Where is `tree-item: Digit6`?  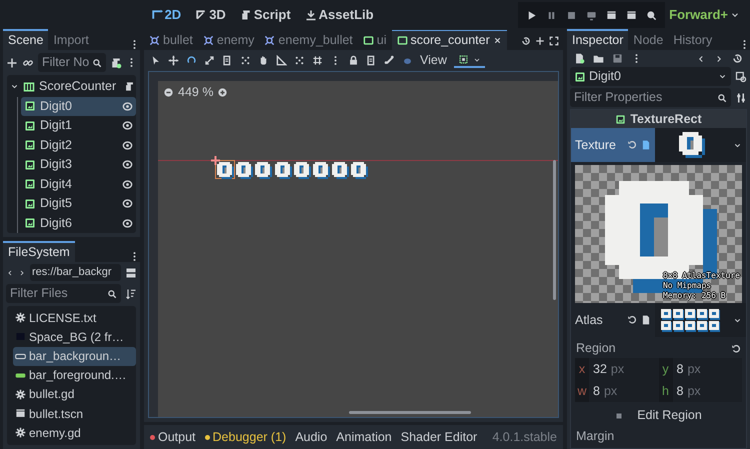
tree-item: Digit6 is located at coordinates (78, 223).